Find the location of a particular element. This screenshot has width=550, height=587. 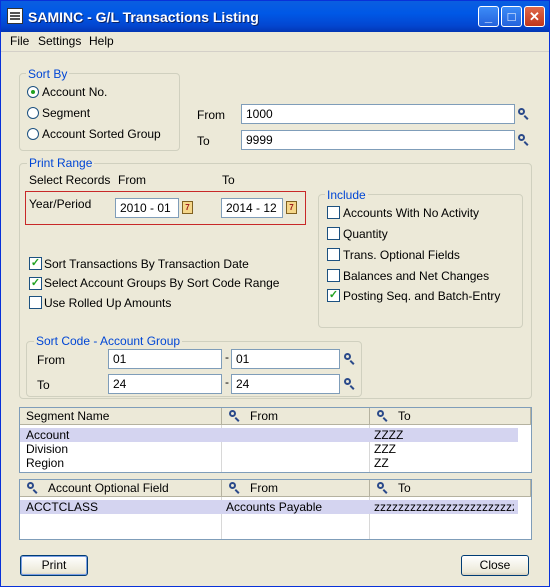

from-column-header: From is located at coordinates (132, 180).